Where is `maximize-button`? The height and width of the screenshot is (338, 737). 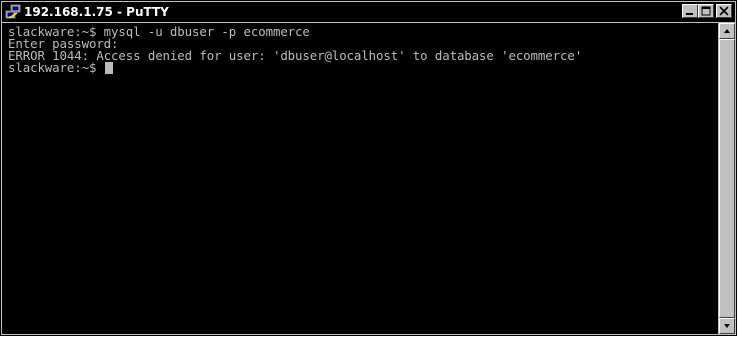
maximize-button is located at coordinates (706, 11).